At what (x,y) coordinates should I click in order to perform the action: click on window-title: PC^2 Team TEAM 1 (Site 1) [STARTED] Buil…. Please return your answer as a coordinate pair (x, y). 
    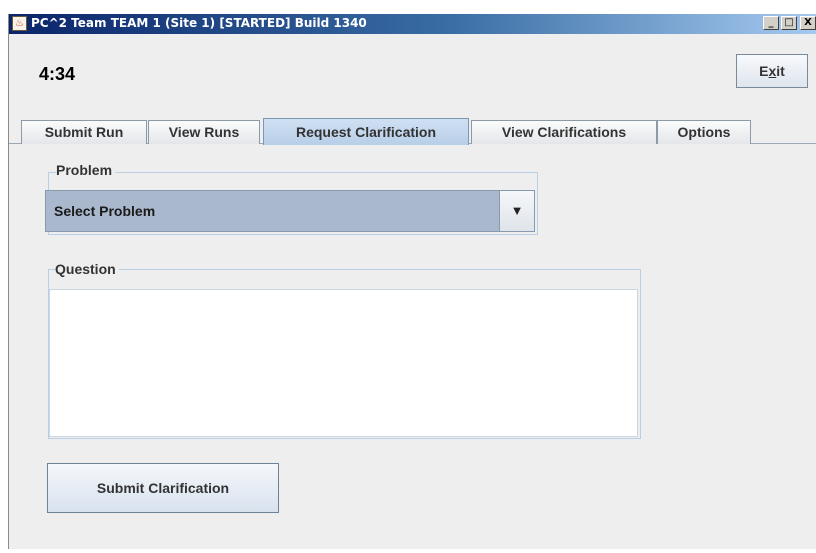
    Looking at the image, I should click on (199, 23).